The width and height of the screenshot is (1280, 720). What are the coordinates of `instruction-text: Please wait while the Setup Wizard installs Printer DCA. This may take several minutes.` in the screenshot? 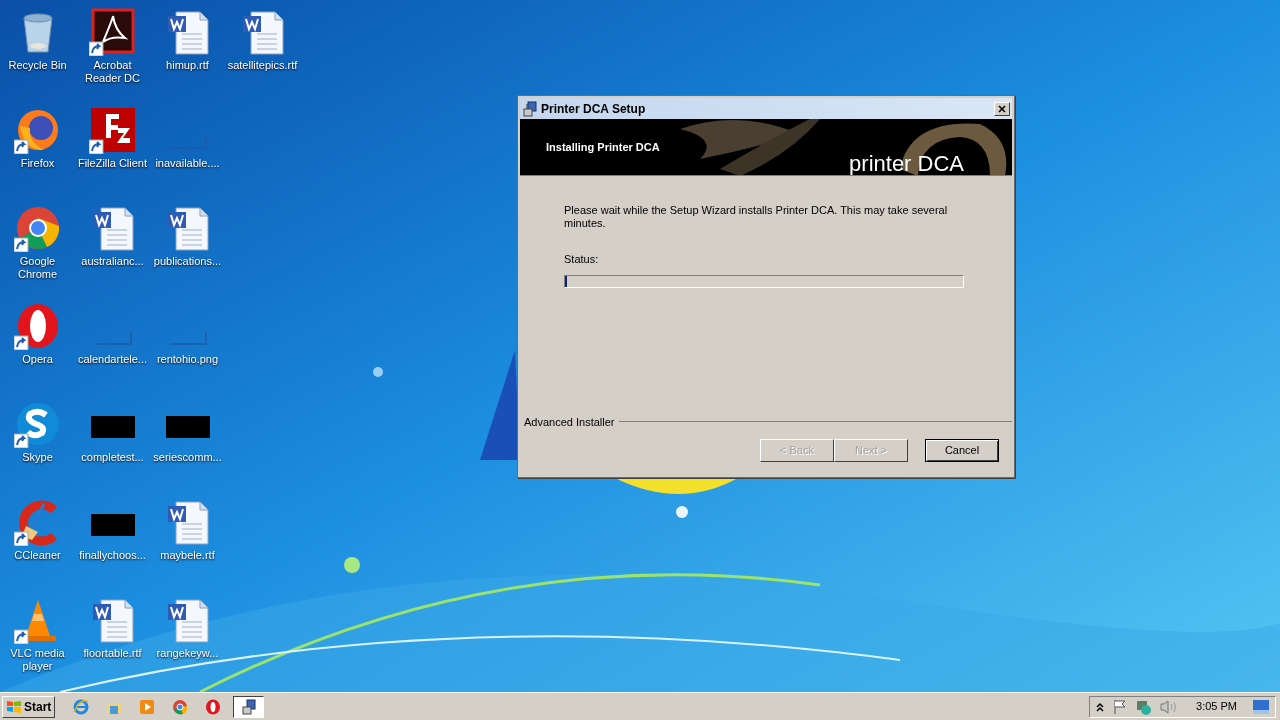 It's located at (756, 217).